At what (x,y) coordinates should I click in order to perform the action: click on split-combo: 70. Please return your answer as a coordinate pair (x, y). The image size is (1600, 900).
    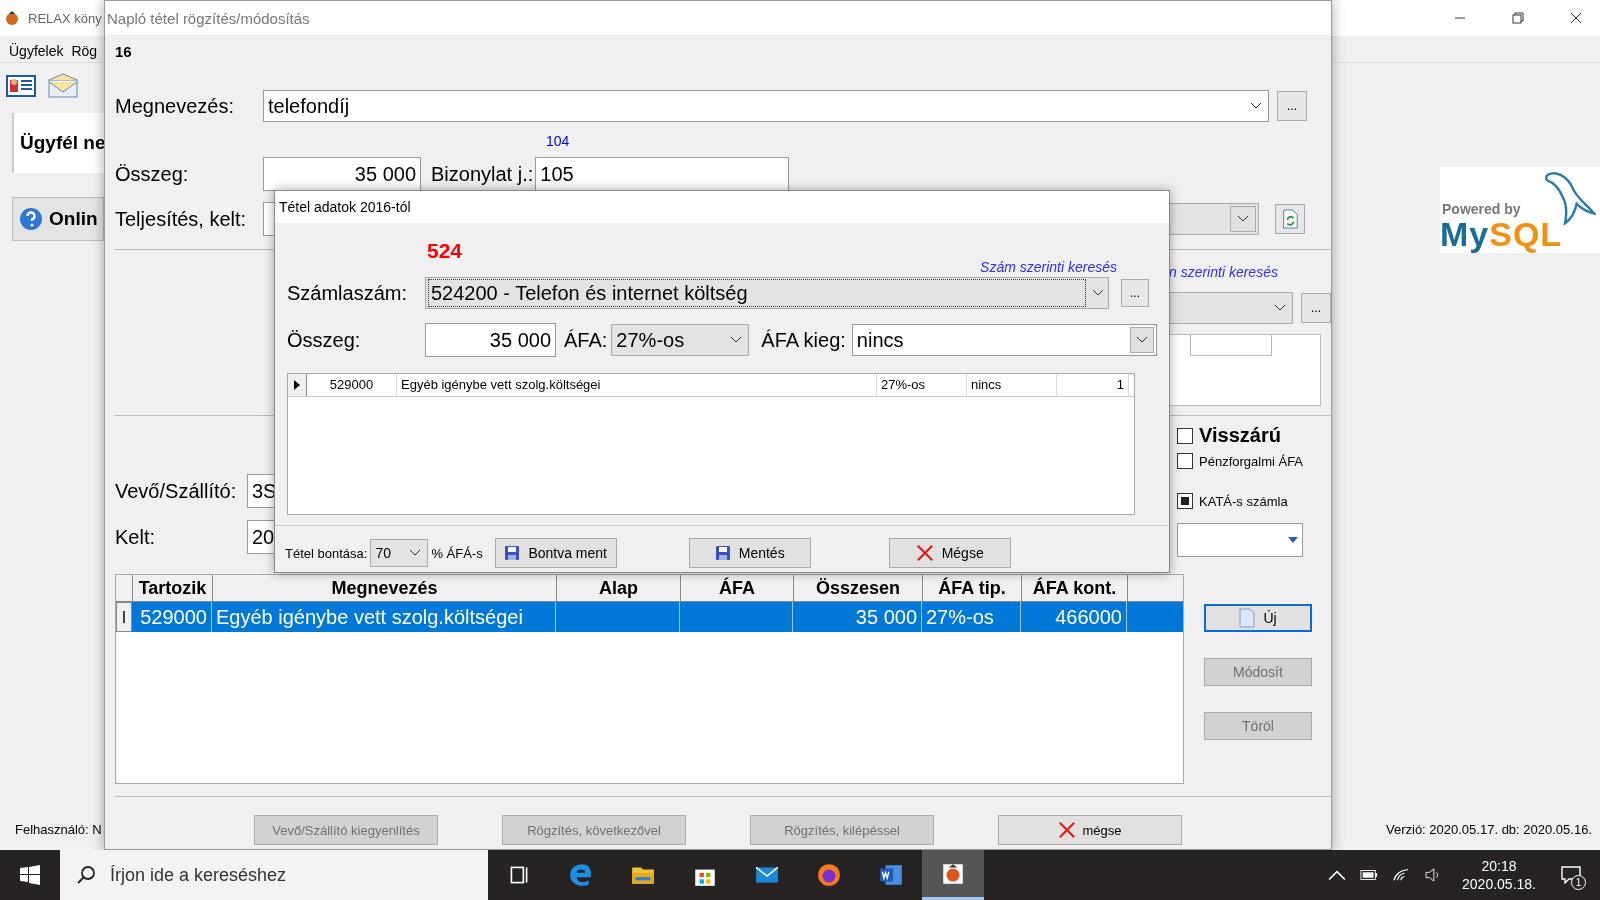
    Looking at the image, I should click on (399, 553).